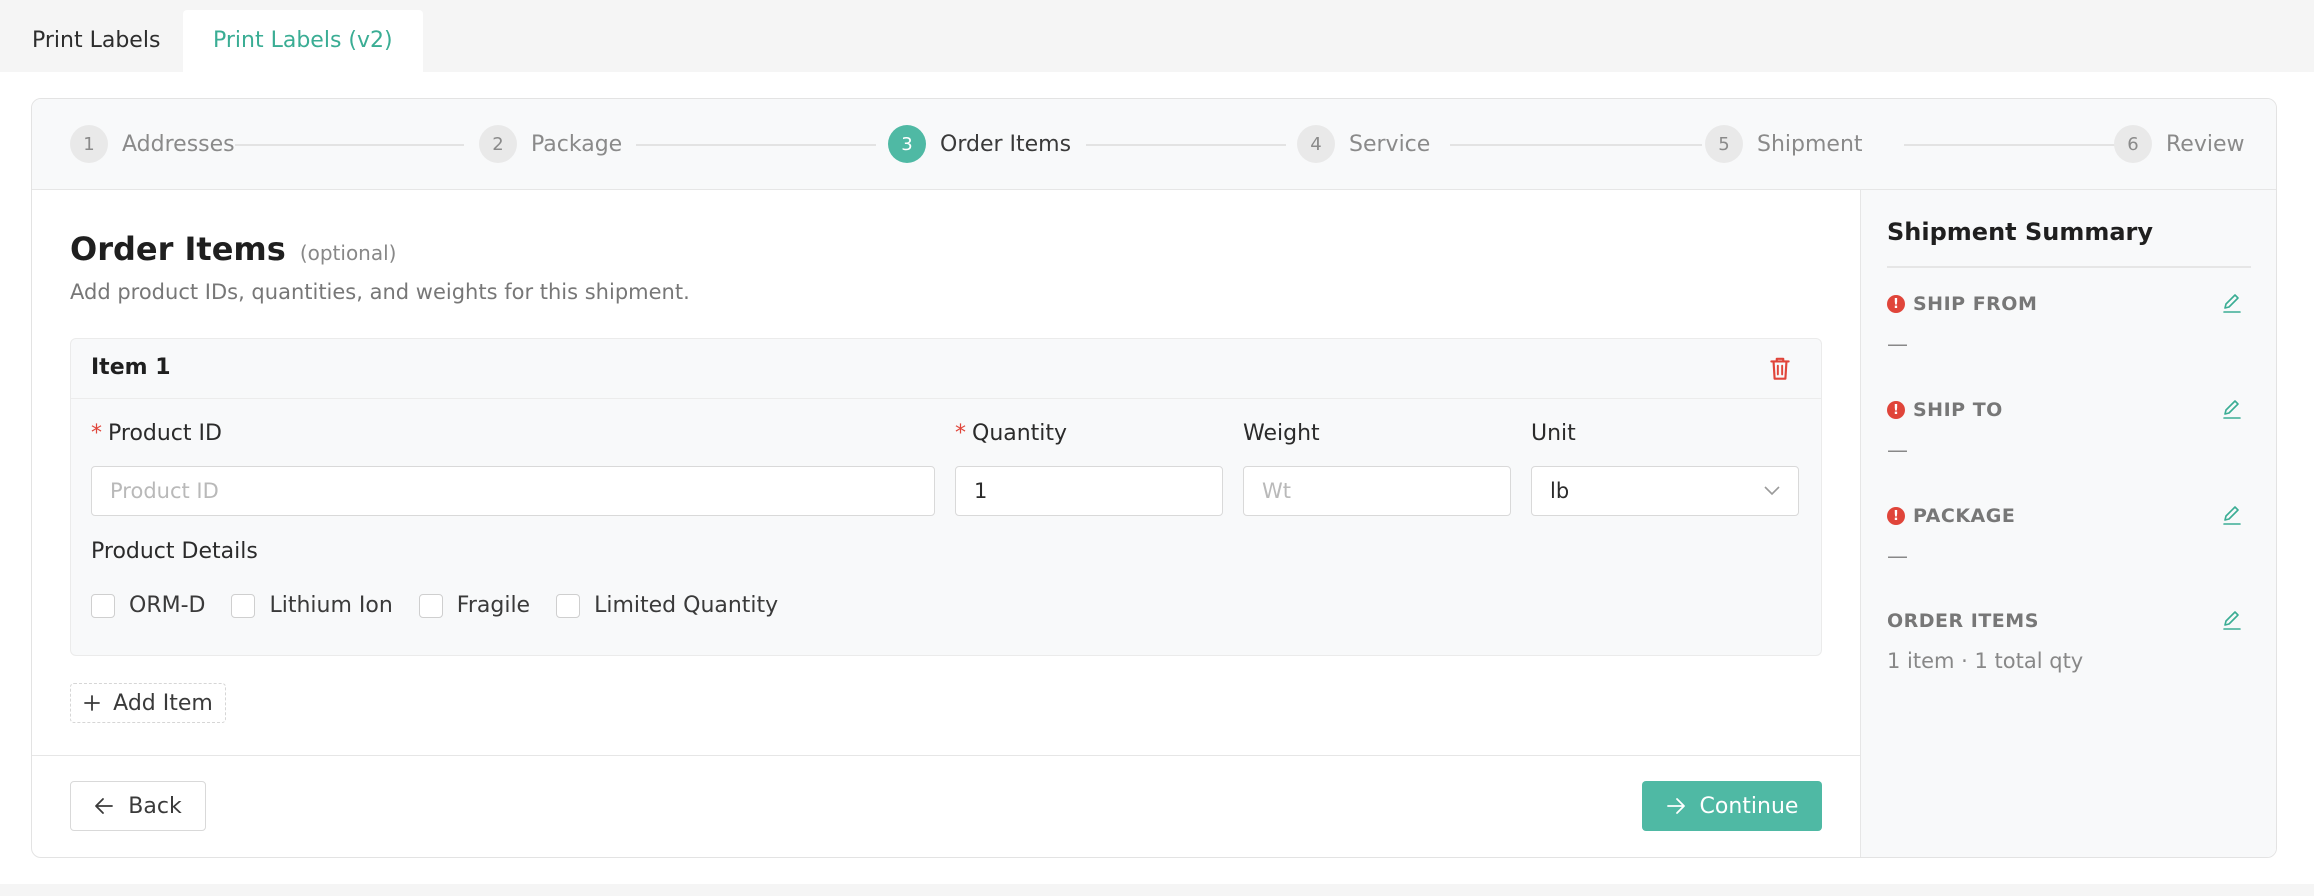 The width and height of the screenshot is (2314, 896). I want to click on summary-order-items: ORDER ITEMS 1 item · 1 total qty, so click(2069, 640).